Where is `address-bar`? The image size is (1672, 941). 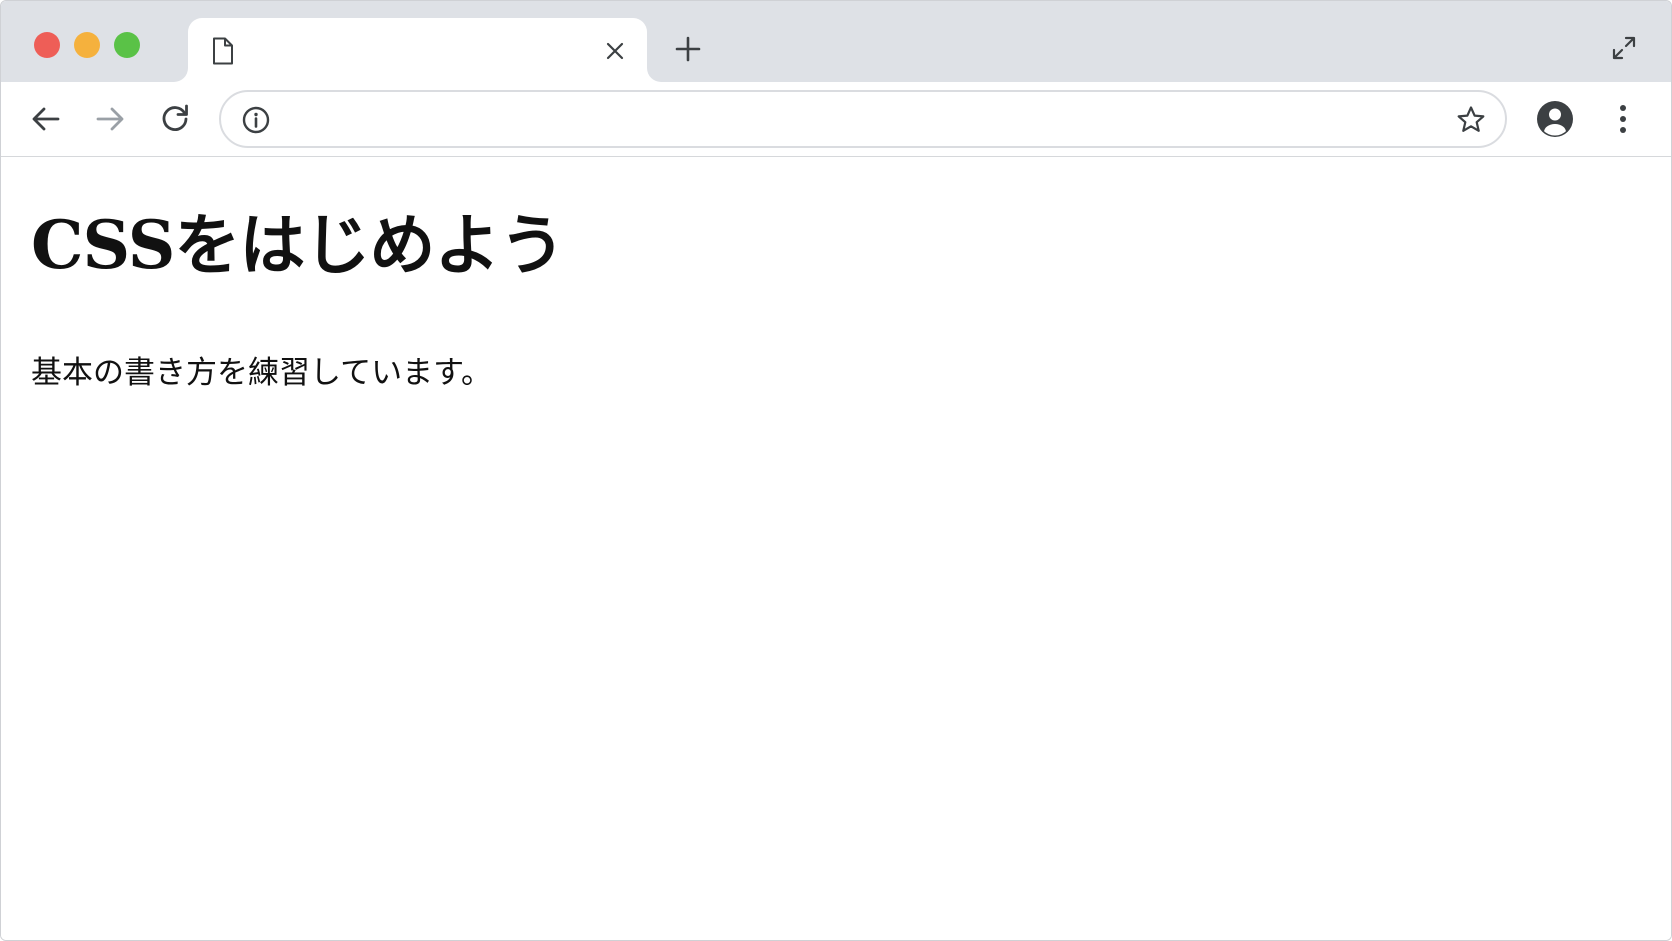 address-bar is located at coordinates (863, 119).